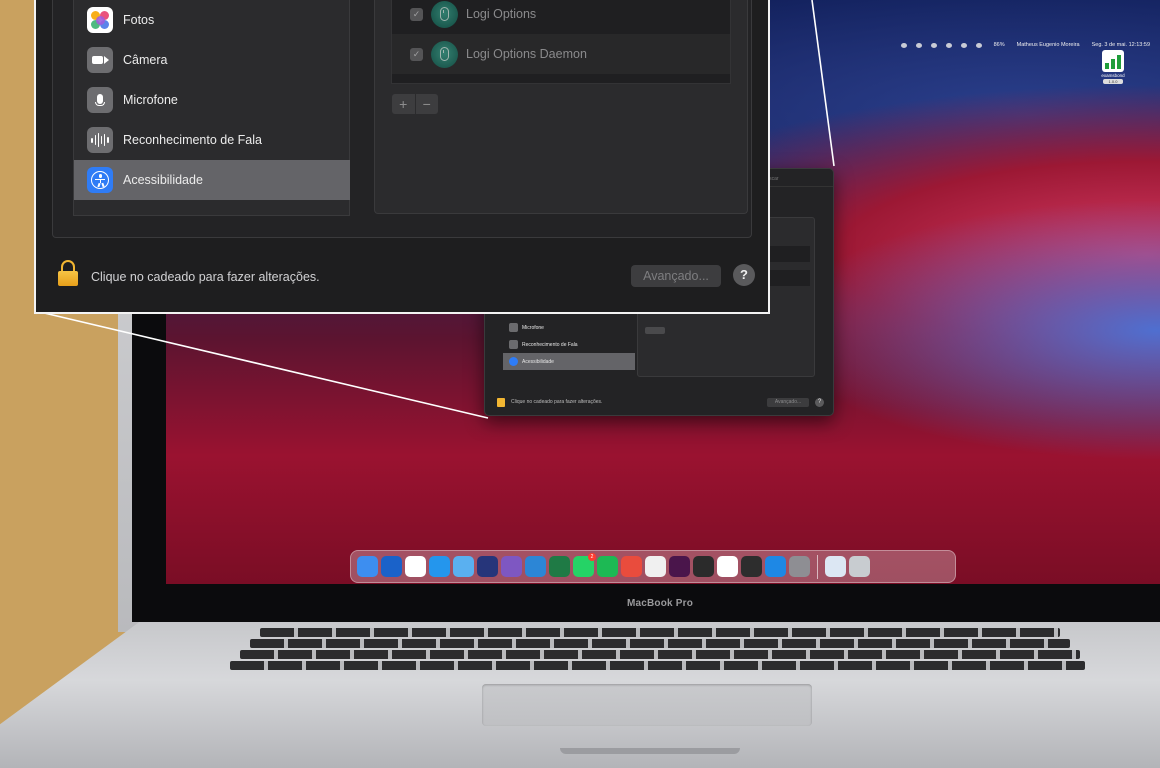 The width and height of the screenshot is (1160, 768). I want to click on speech-recognition-icon, so click(100, 140).